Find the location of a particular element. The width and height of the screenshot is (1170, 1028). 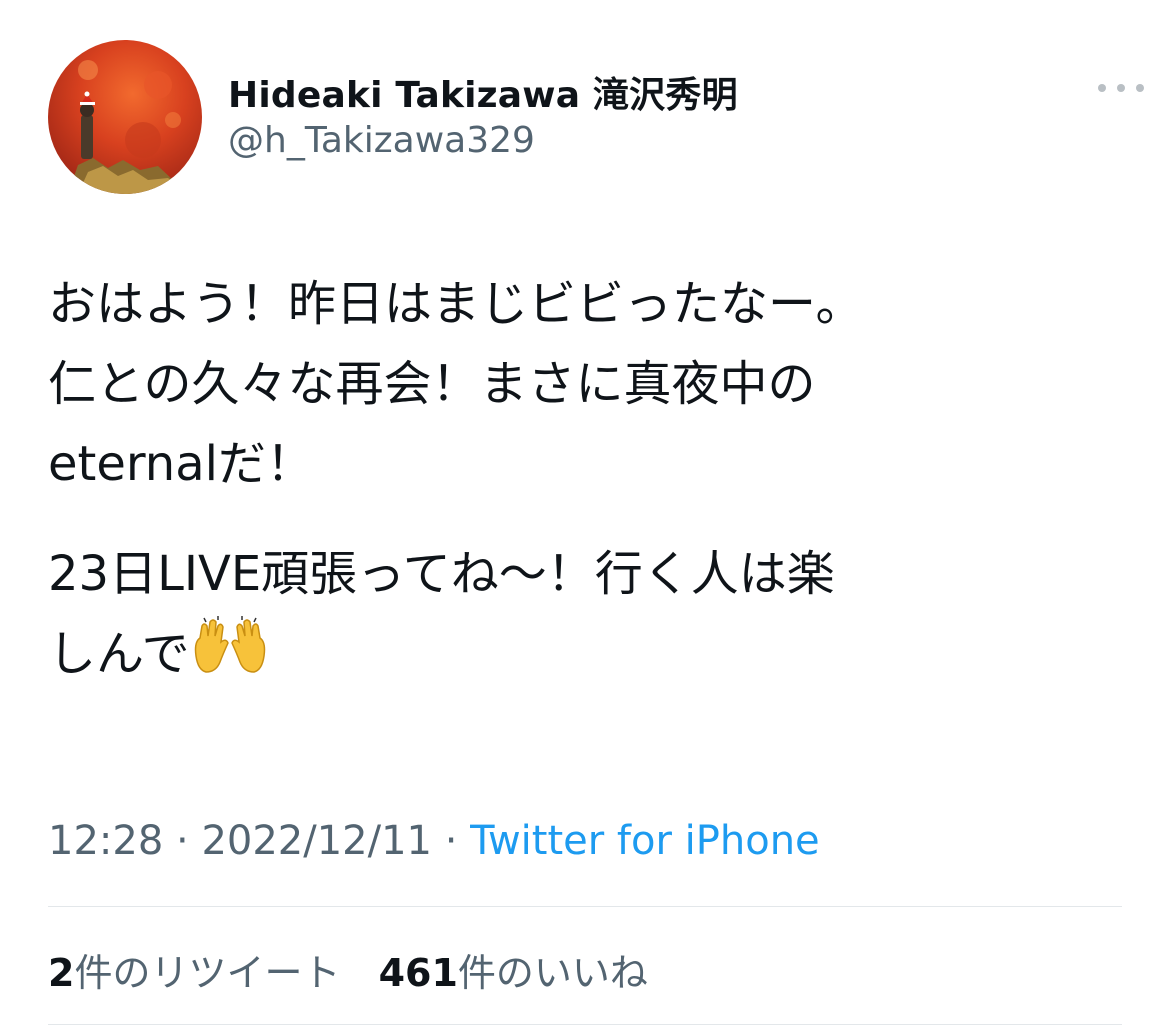

avatar is located at coordinates (125, 117).